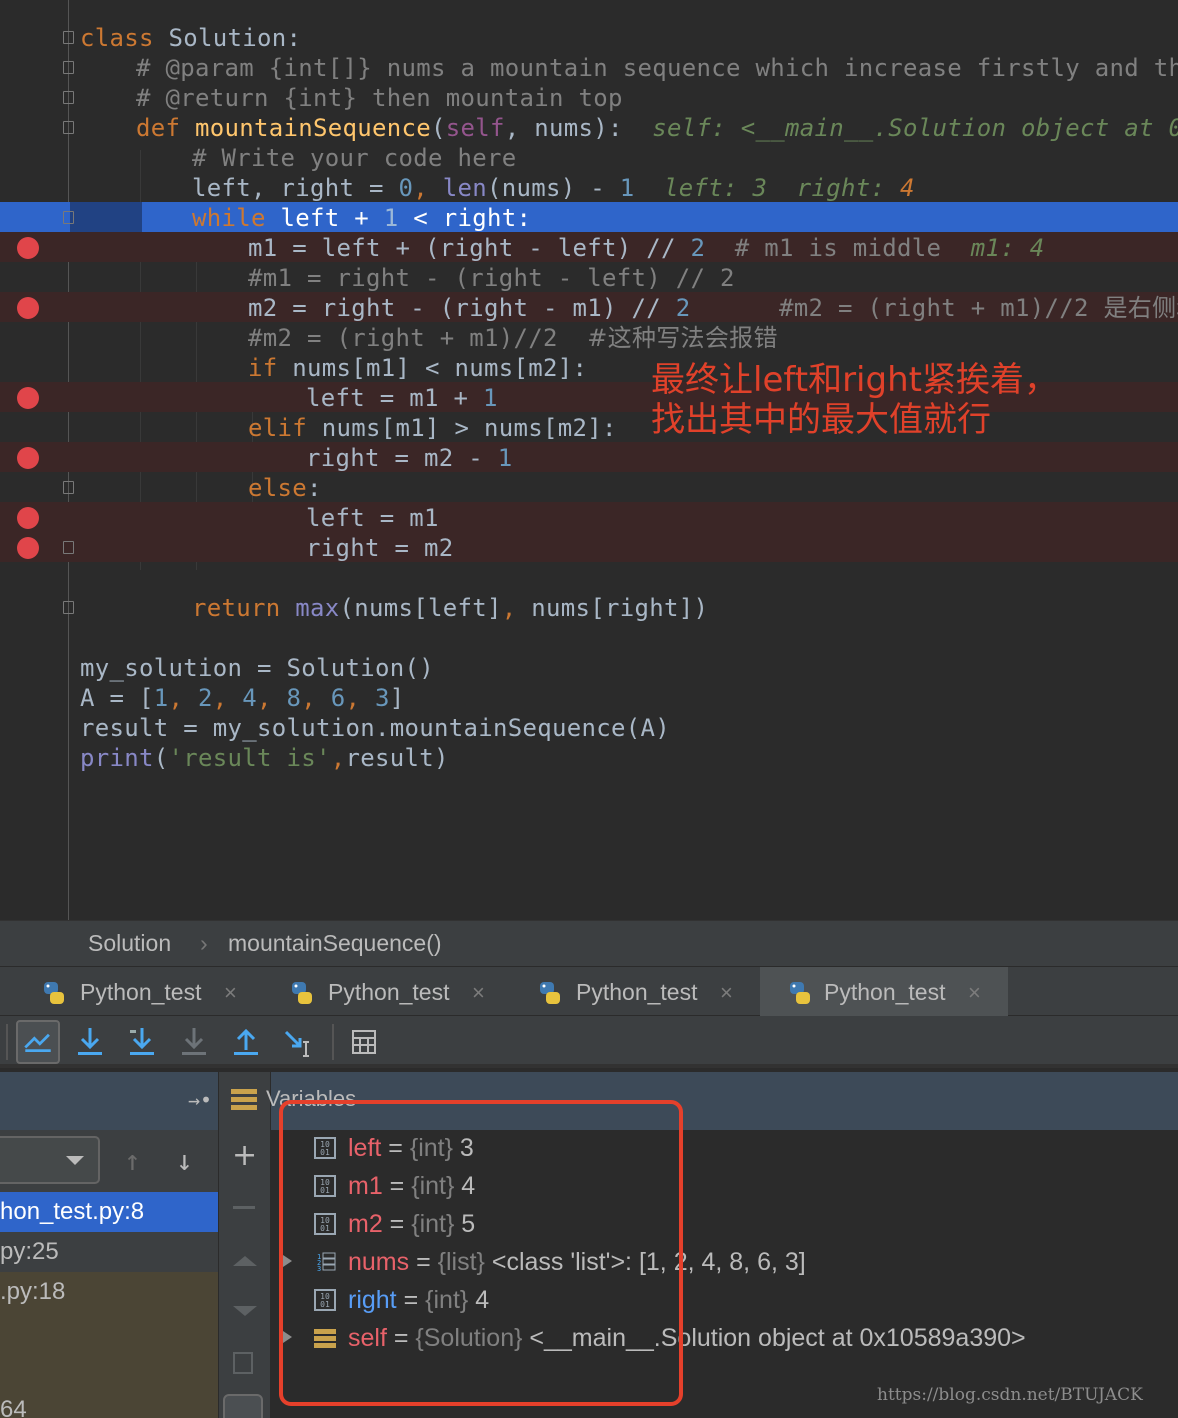 This screenshot has width=1178, height=1418. Describe the element at coordinates (915, 128) in the screenshot. I see `inline-debug-value: self: <__main__.Solution object at 0x105` at that location.